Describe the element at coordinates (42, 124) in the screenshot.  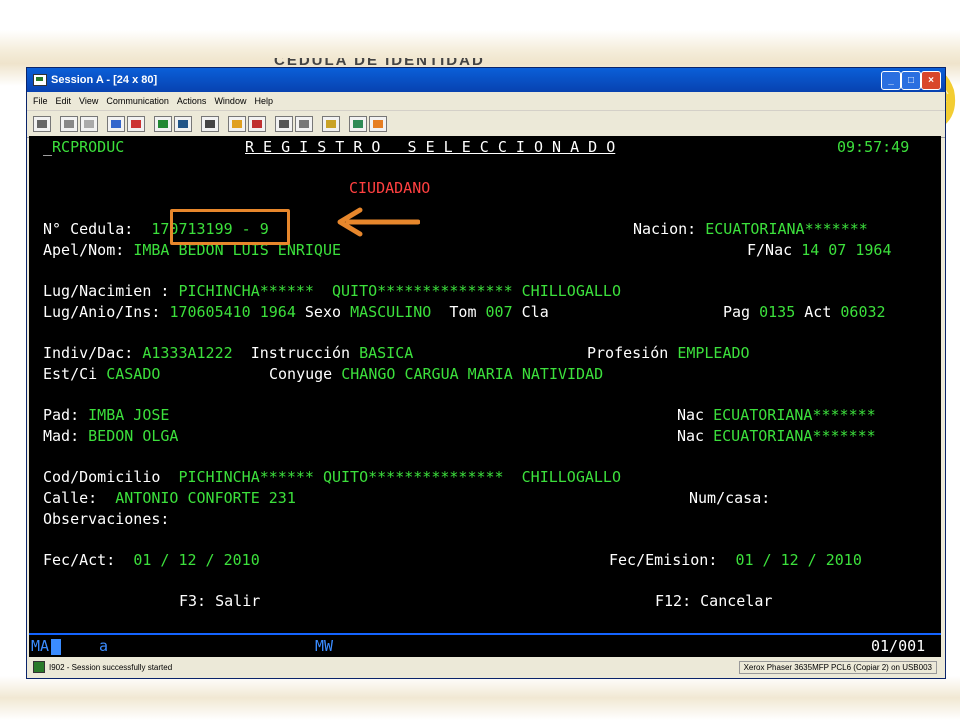
I see `print-screen-icon` at that location.